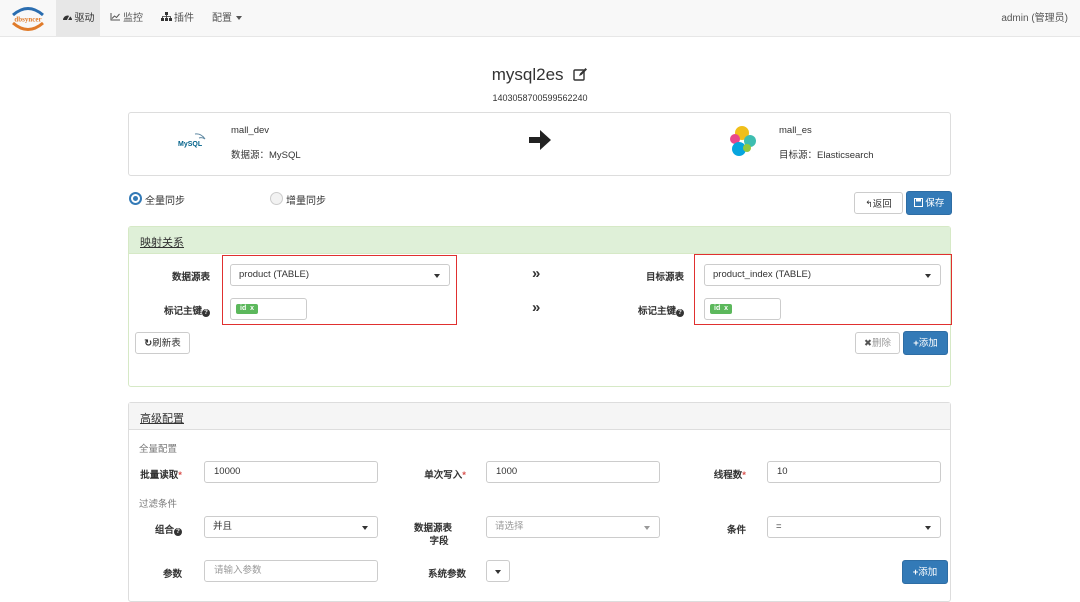 The height and width of the screenshot is (602, 1080). I want to click on batch-read-label: 批量读取, so click(159, 475).